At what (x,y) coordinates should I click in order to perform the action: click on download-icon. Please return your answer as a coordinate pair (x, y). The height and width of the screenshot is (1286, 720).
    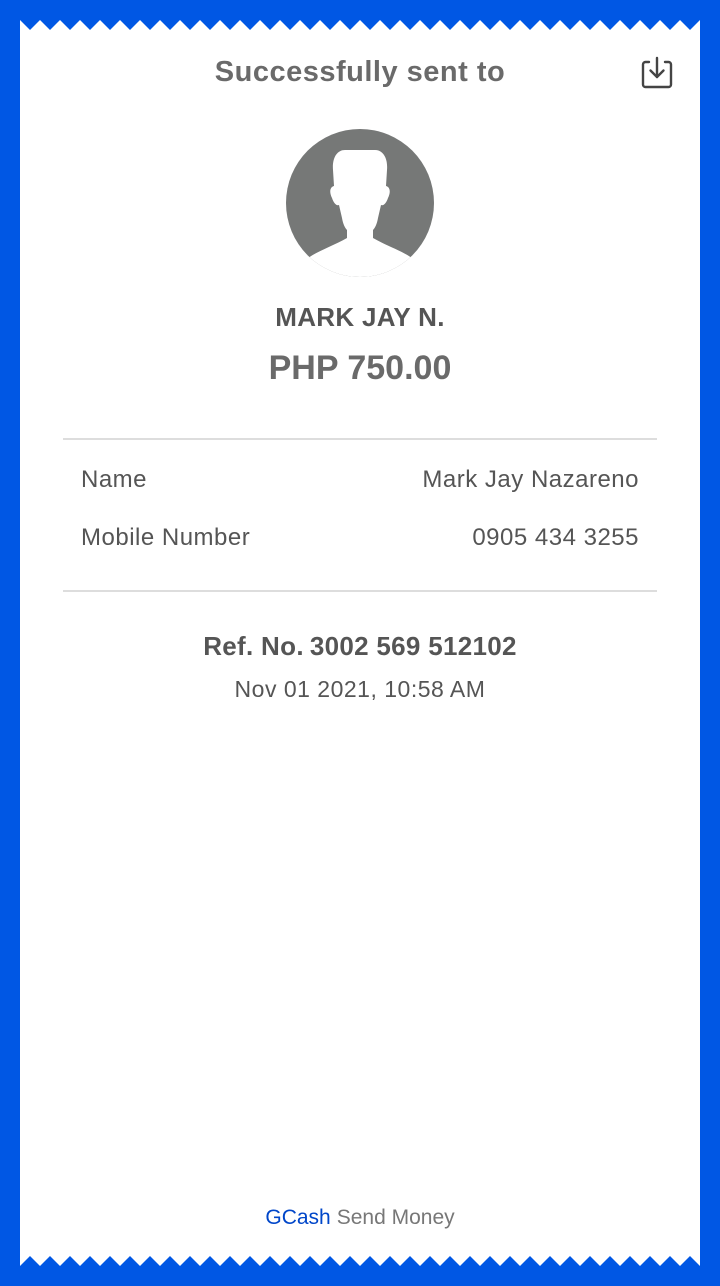
    Looking at the image, I should click on (657, 72).